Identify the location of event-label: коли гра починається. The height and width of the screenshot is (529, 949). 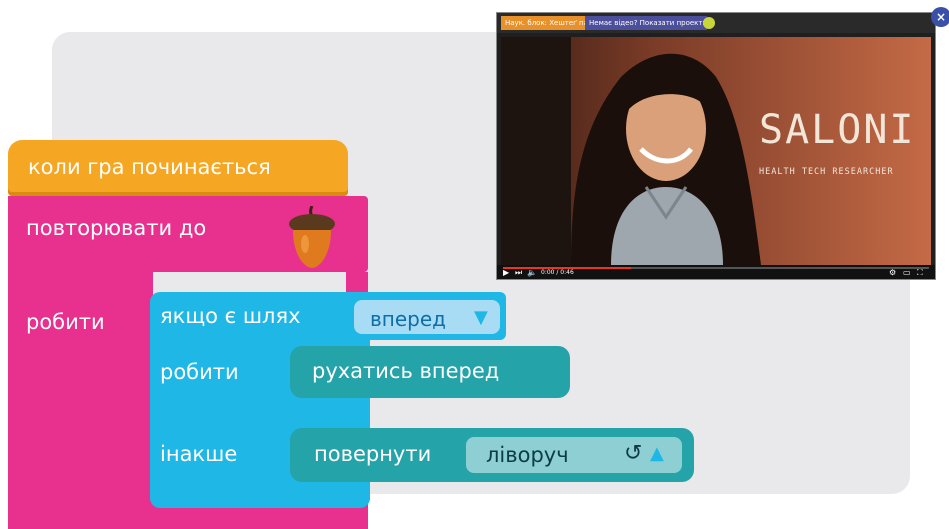
(149, 167).